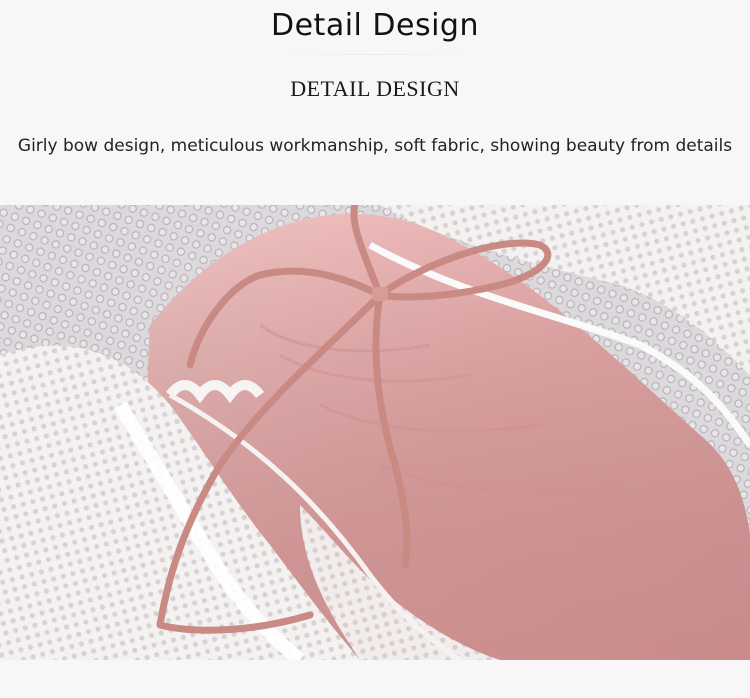  What do you see at coordinates (375, 25) in the screenshot?
I see `page-title: Detail Design` at bounding box center [375, 25].